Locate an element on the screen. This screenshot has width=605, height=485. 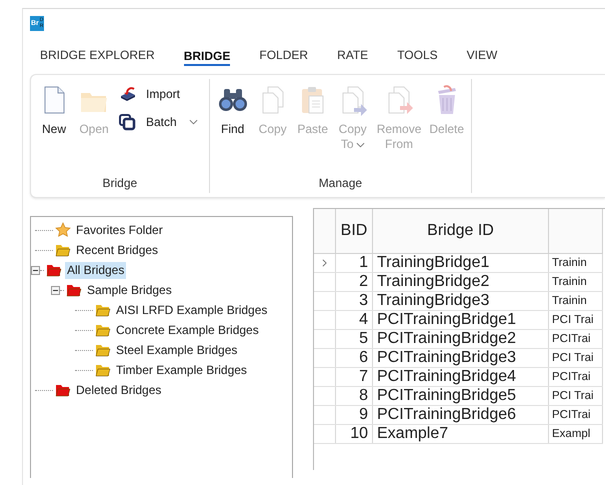
ribbon-button: Batch is located at coordinates (158, 122).